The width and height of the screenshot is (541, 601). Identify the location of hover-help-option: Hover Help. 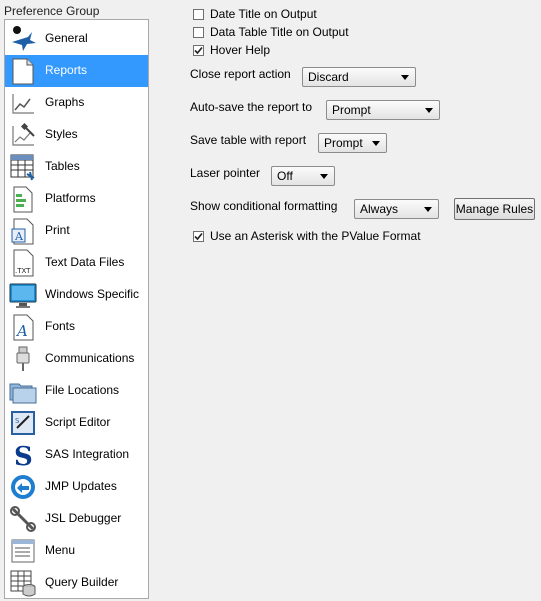
(231, 50).